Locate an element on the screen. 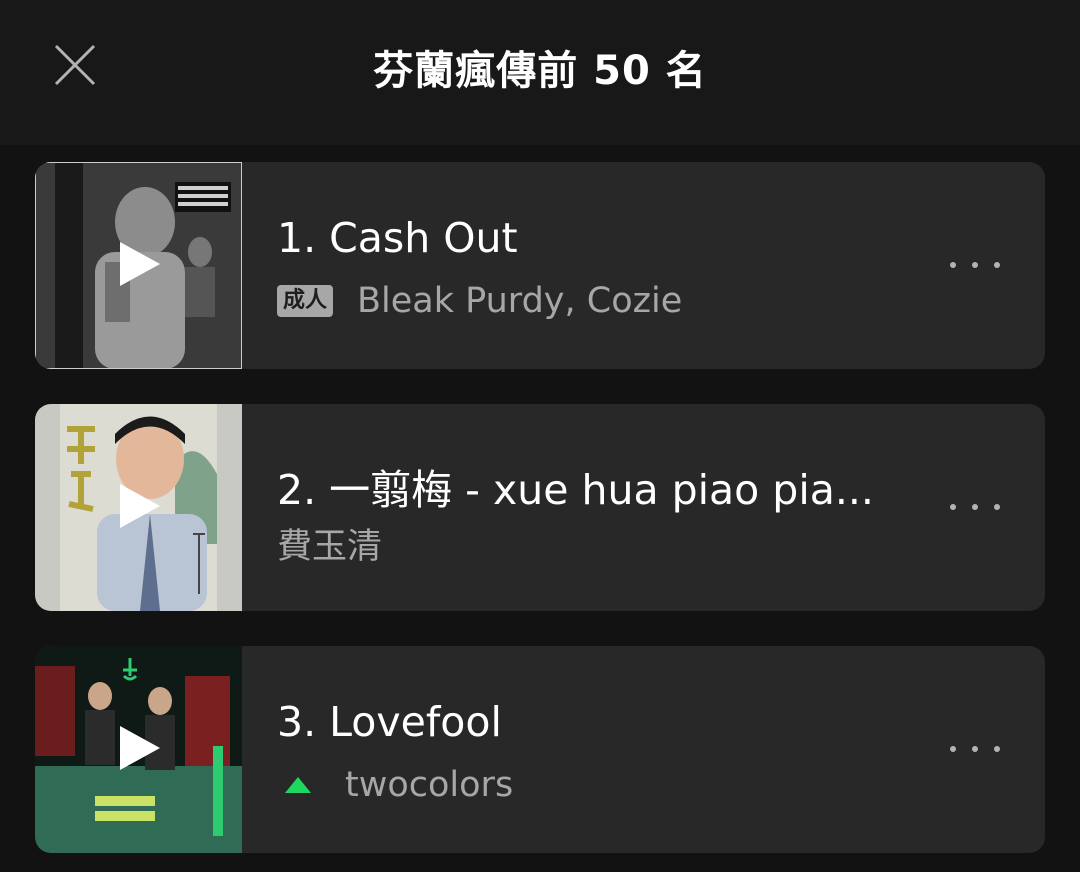  explicit-badge: 成人 is located at coordinates (305, 301).